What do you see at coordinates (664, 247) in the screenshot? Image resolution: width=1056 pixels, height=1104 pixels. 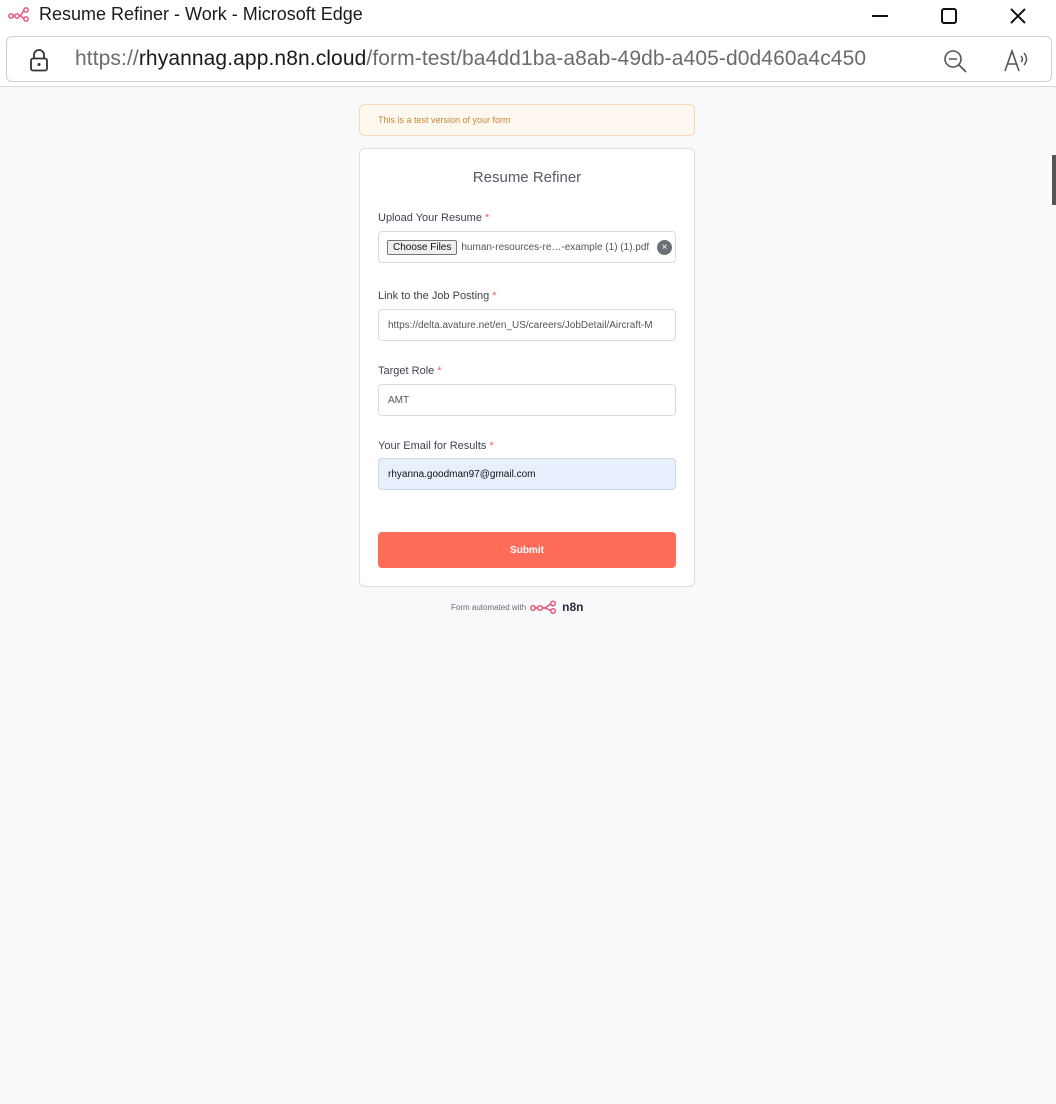 I see `clear-file-icon: ×` at bounding box center [664, 247].